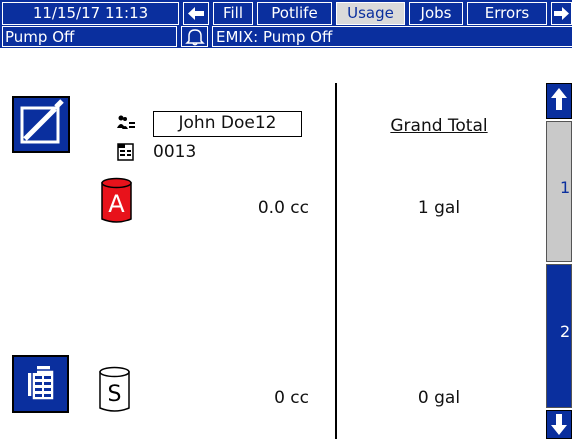  I want to click on grand-total-title: Grand Total, so click(439, 126).